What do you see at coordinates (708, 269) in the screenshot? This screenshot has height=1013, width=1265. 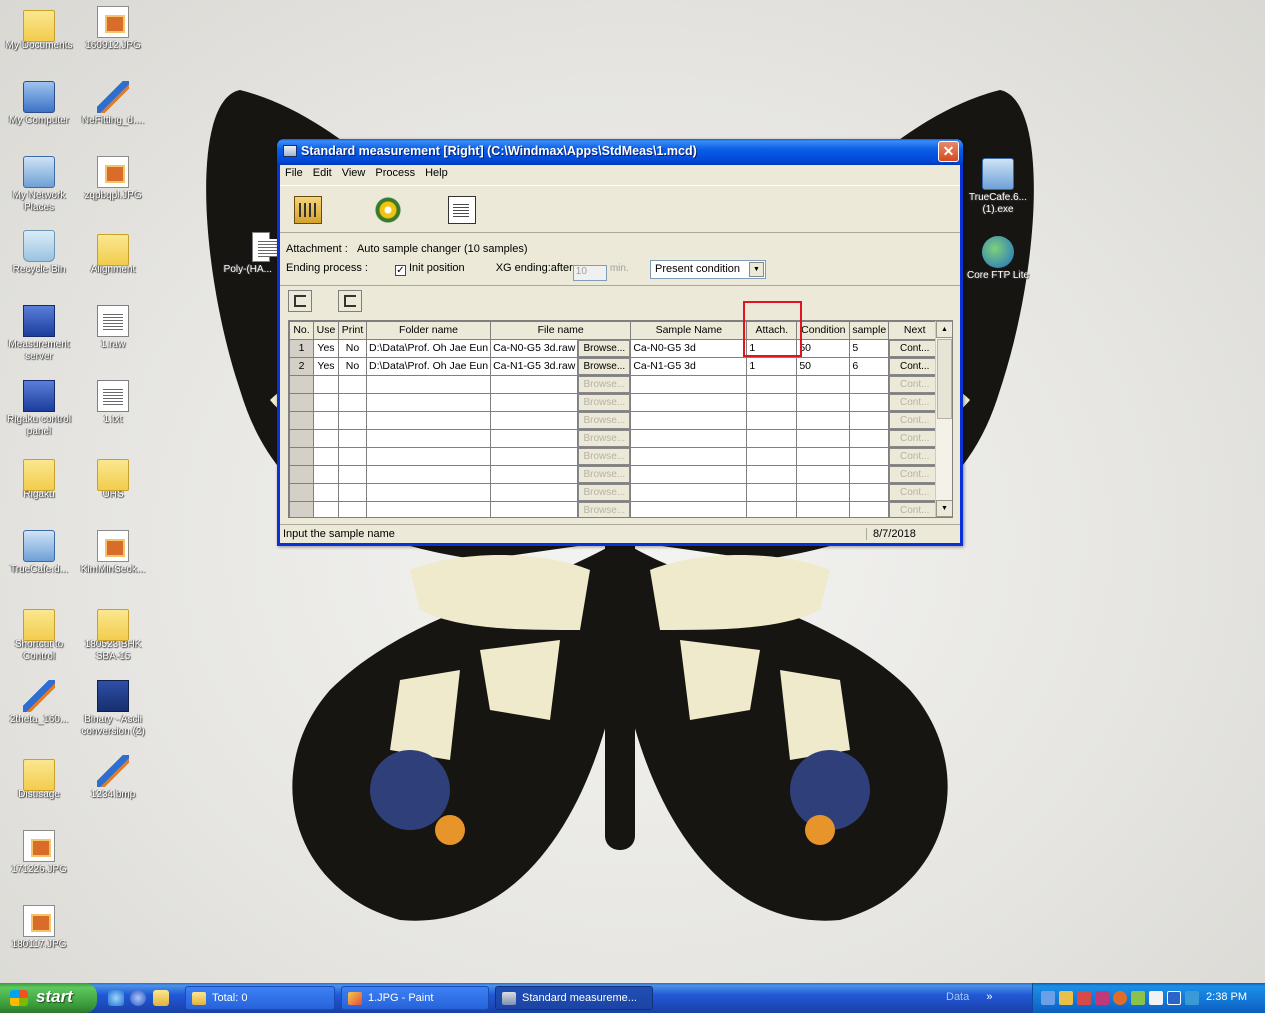 I see `condition-select: Present condition ▼` at bounding box center [708, 269].